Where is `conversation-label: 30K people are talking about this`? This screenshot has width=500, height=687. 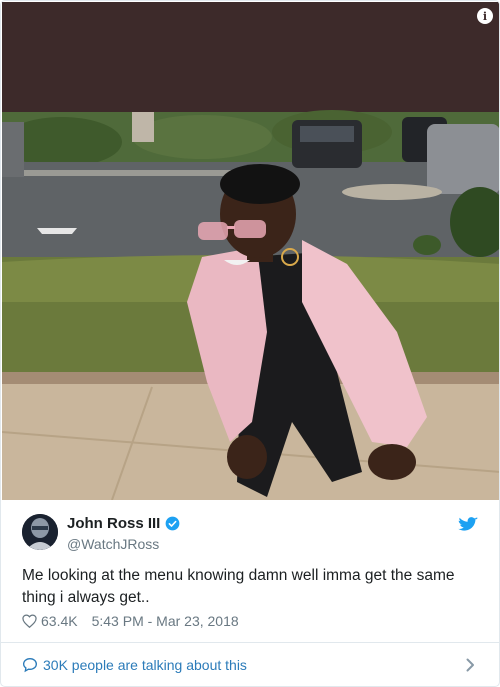
conversation-label: 30K people are talking about this is located at coordinates (145, 665).